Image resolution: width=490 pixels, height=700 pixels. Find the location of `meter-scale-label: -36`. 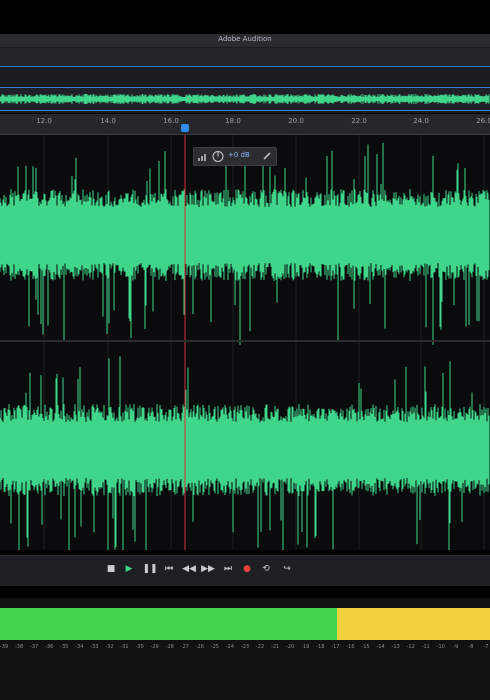

meter-scale-label: -36 is located at coordinates (49, 647).